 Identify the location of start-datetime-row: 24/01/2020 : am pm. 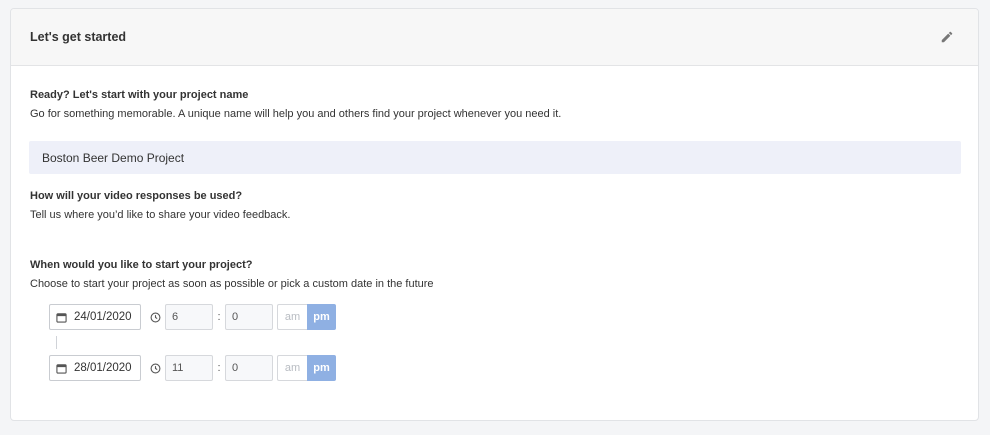
(192, 317).